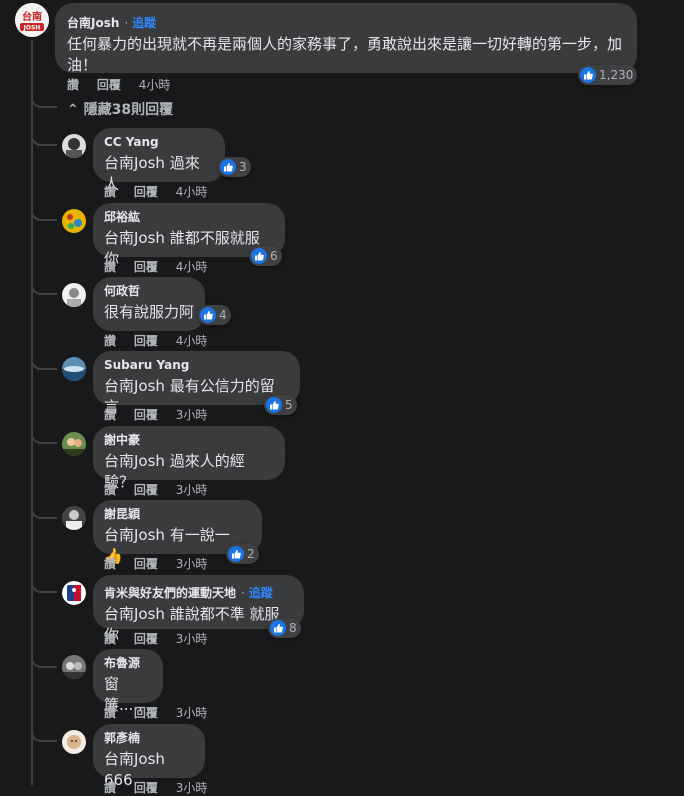 Image resolution: width=684 pixels, height=796 pixels. What do you see at coordinates (128, 663) in the screenshot?
I see `comment-author: 布魯源` at bounding box center [128, 663].